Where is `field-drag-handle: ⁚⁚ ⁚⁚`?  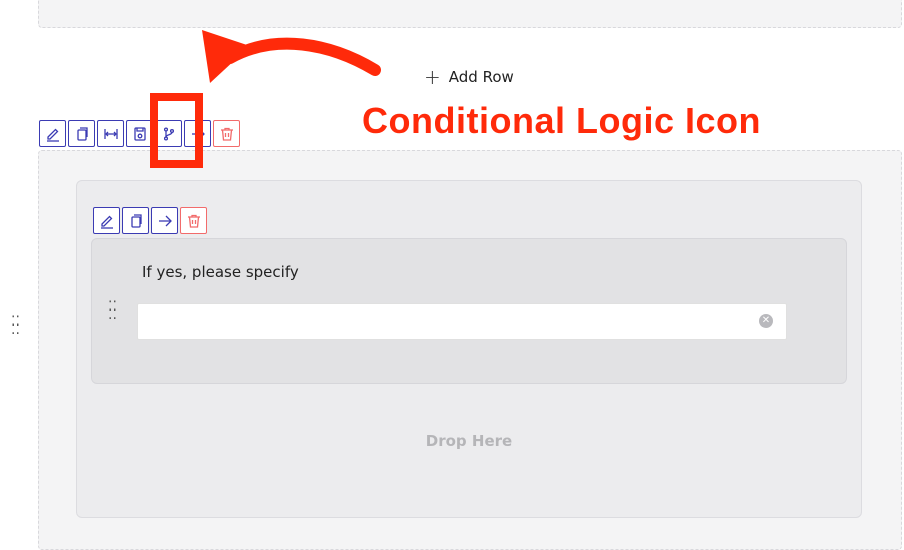 field-drag-handle: ⁚⁚ ⁚⁚ is located at coordinates (112, 311).